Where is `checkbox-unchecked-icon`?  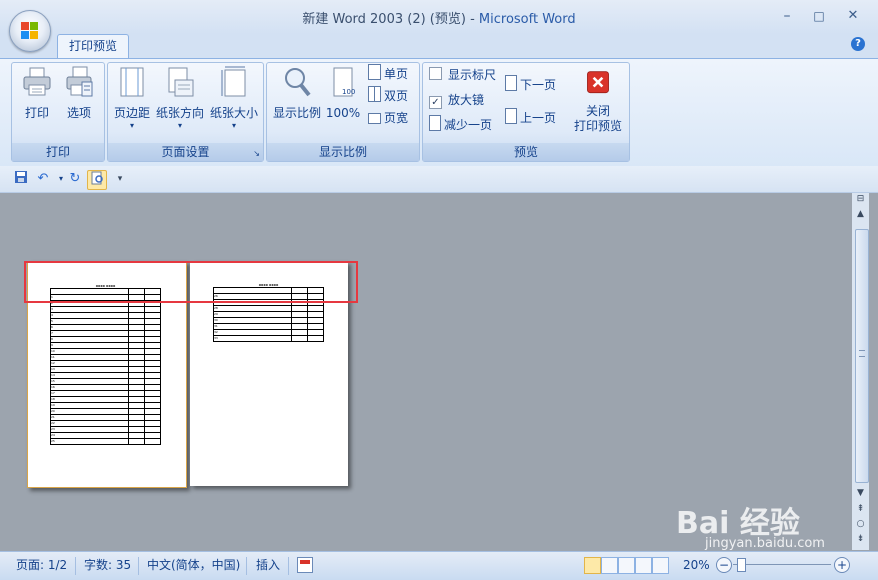
checkbox-unchecked-icon is located at coordinates (435, 73).